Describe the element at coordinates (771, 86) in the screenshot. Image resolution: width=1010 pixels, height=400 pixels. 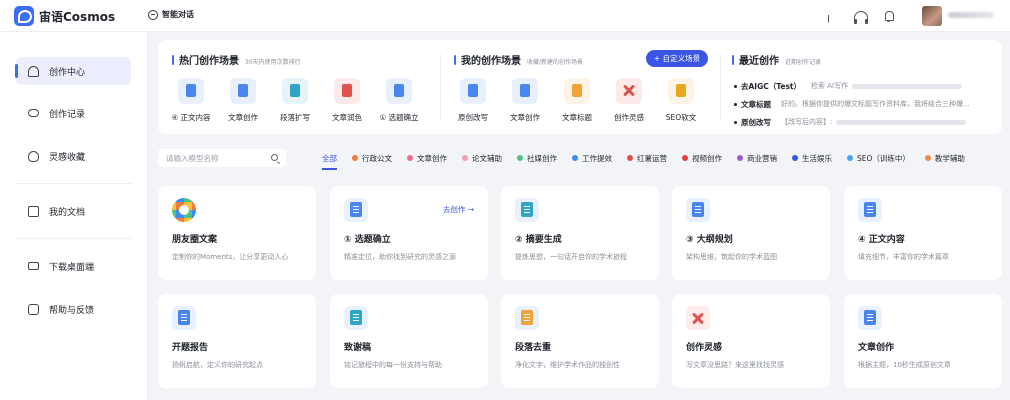
I see `recent-item-key: 去AIGC（Test）` at that location.